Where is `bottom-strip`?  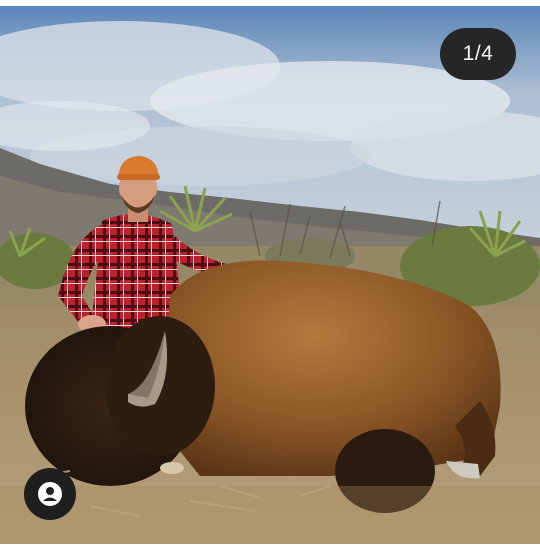
bottom-strip is located at coordinates (270, 549).